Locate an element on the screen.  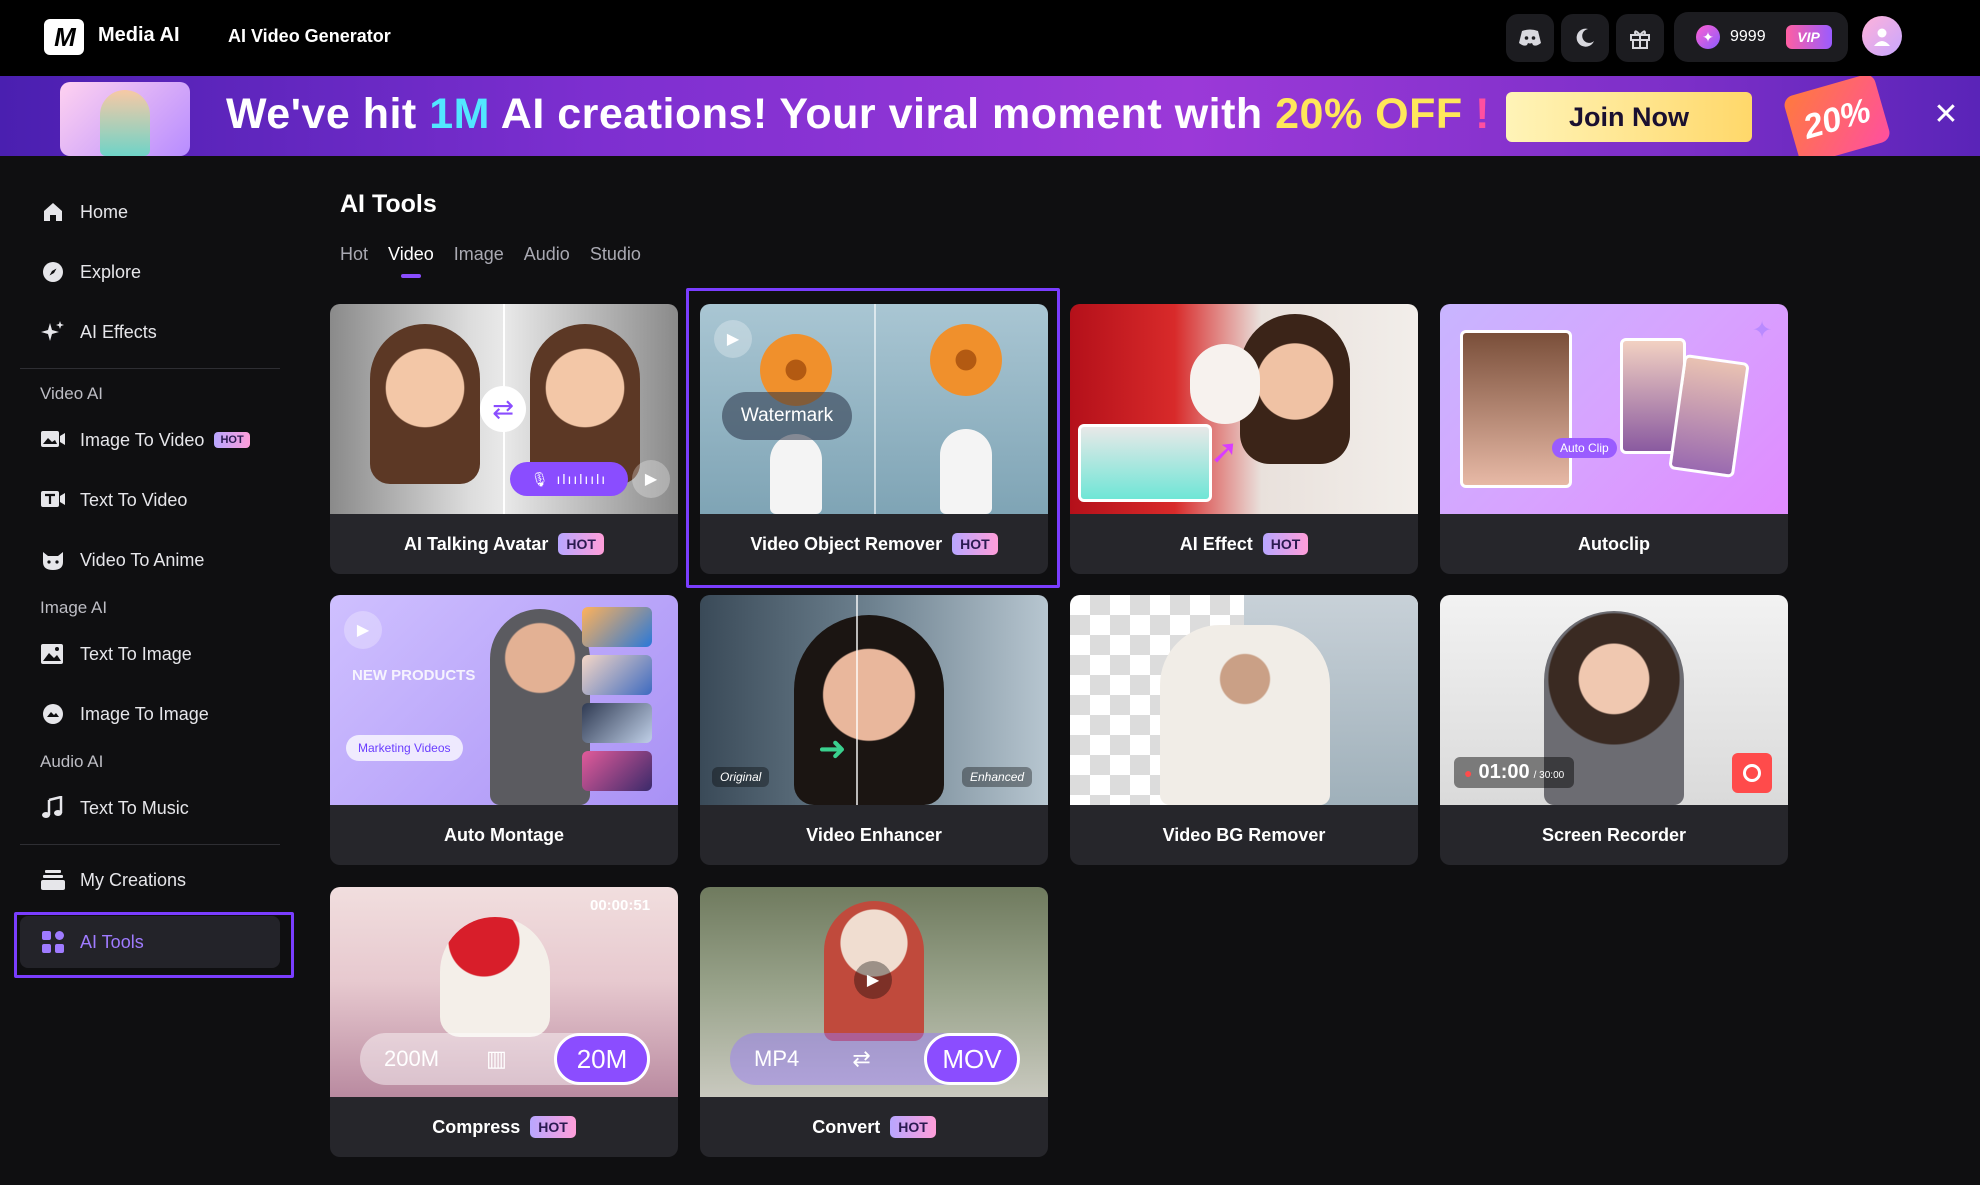
user-avatar is located at coordinates (1882, 36).